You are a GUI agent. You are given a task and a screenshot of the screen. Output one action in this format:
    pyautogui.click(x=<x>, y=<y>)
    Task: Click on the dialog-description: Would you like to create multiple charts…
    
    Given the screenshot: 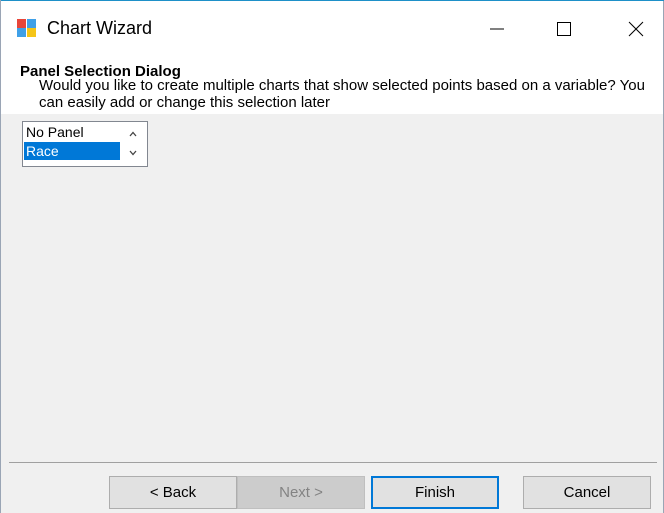 What is the action you would take?
    pyautogui.click(x=342, y=93)
    